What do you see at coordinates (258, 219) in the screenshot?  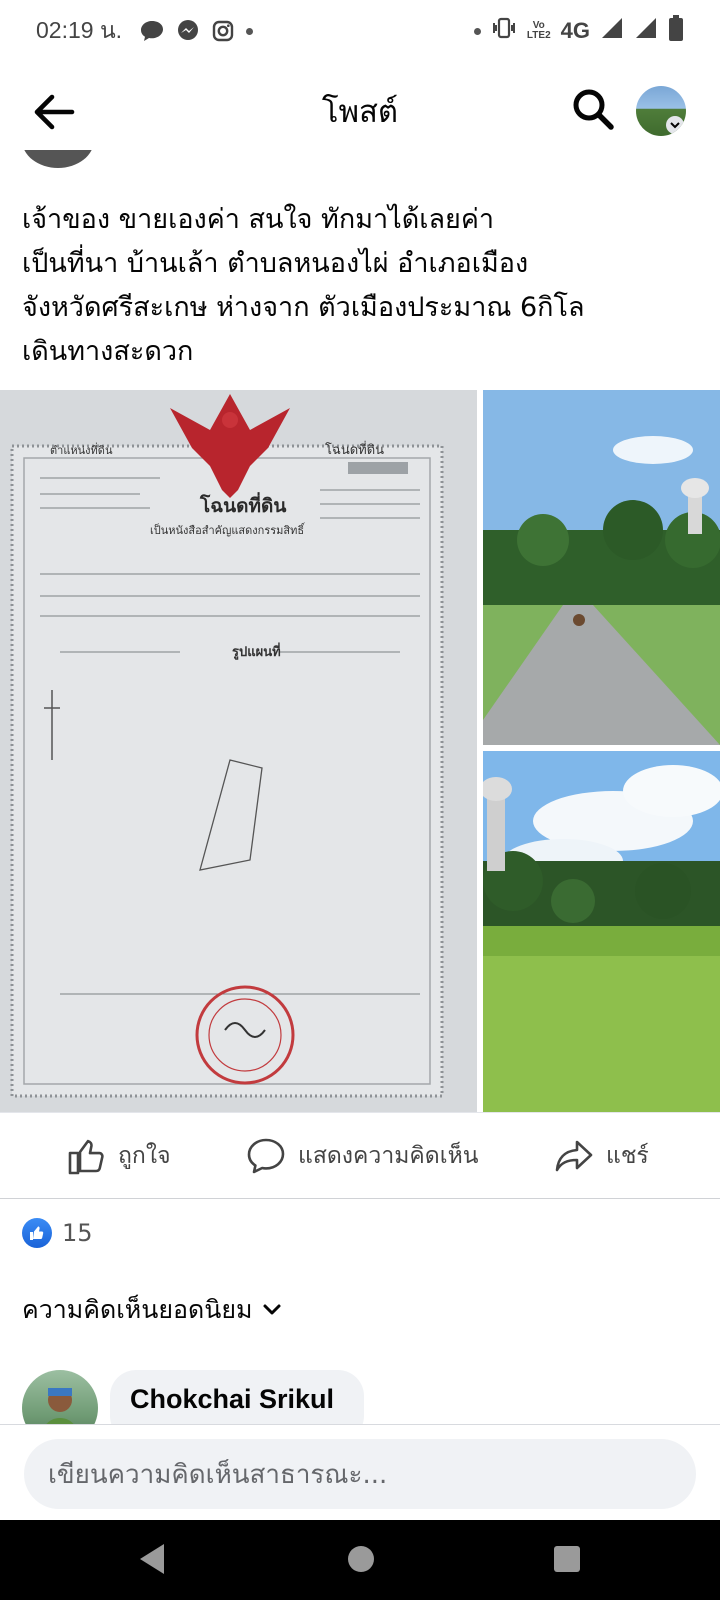 I see `post-text-line: เจ้าของ ขายเองค่า สนใจ ทักมาได้เลยค่า` at bounding box center [258, 219].